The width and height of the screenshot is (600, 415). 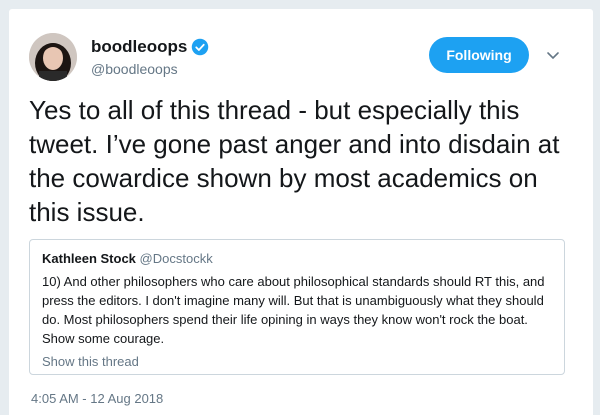 I want to click on avatar-image, so click(x=53, y=57).